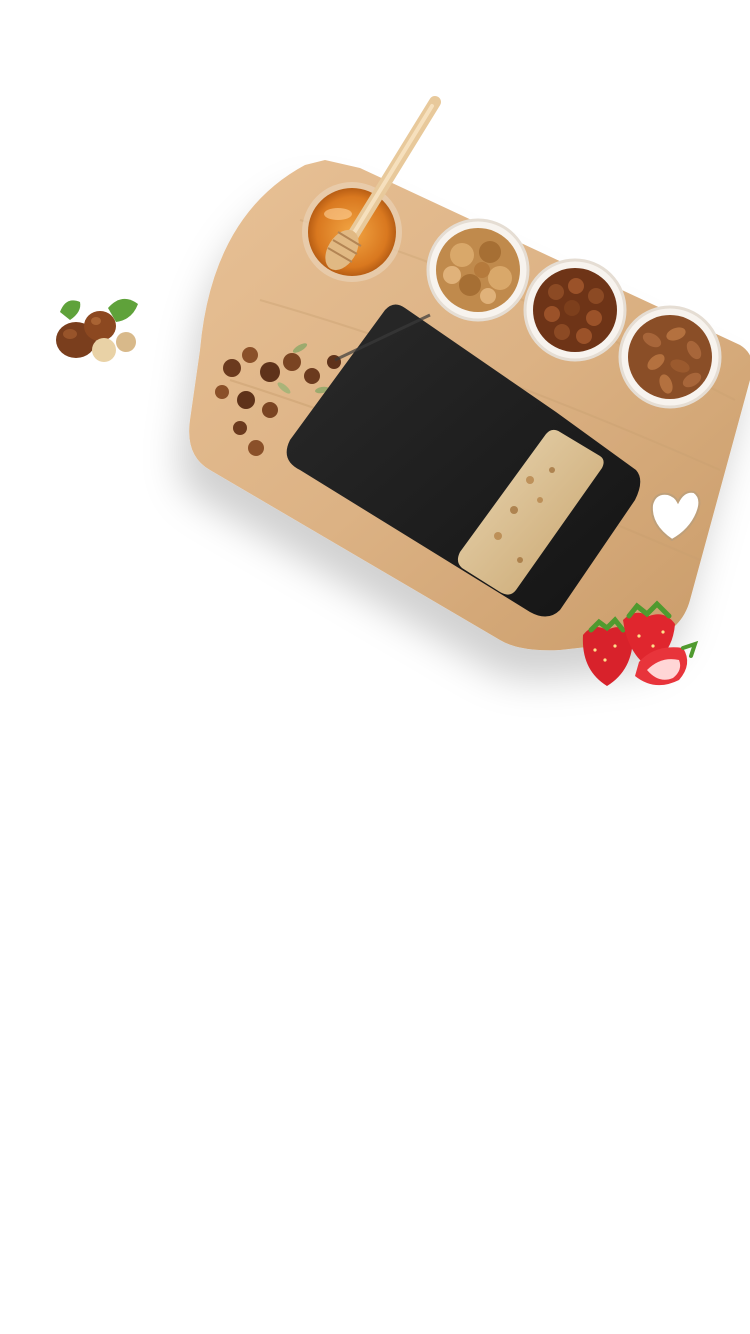 The image size is (750, 1334). I want to click on hazelnut-icon, so click(97, 330).